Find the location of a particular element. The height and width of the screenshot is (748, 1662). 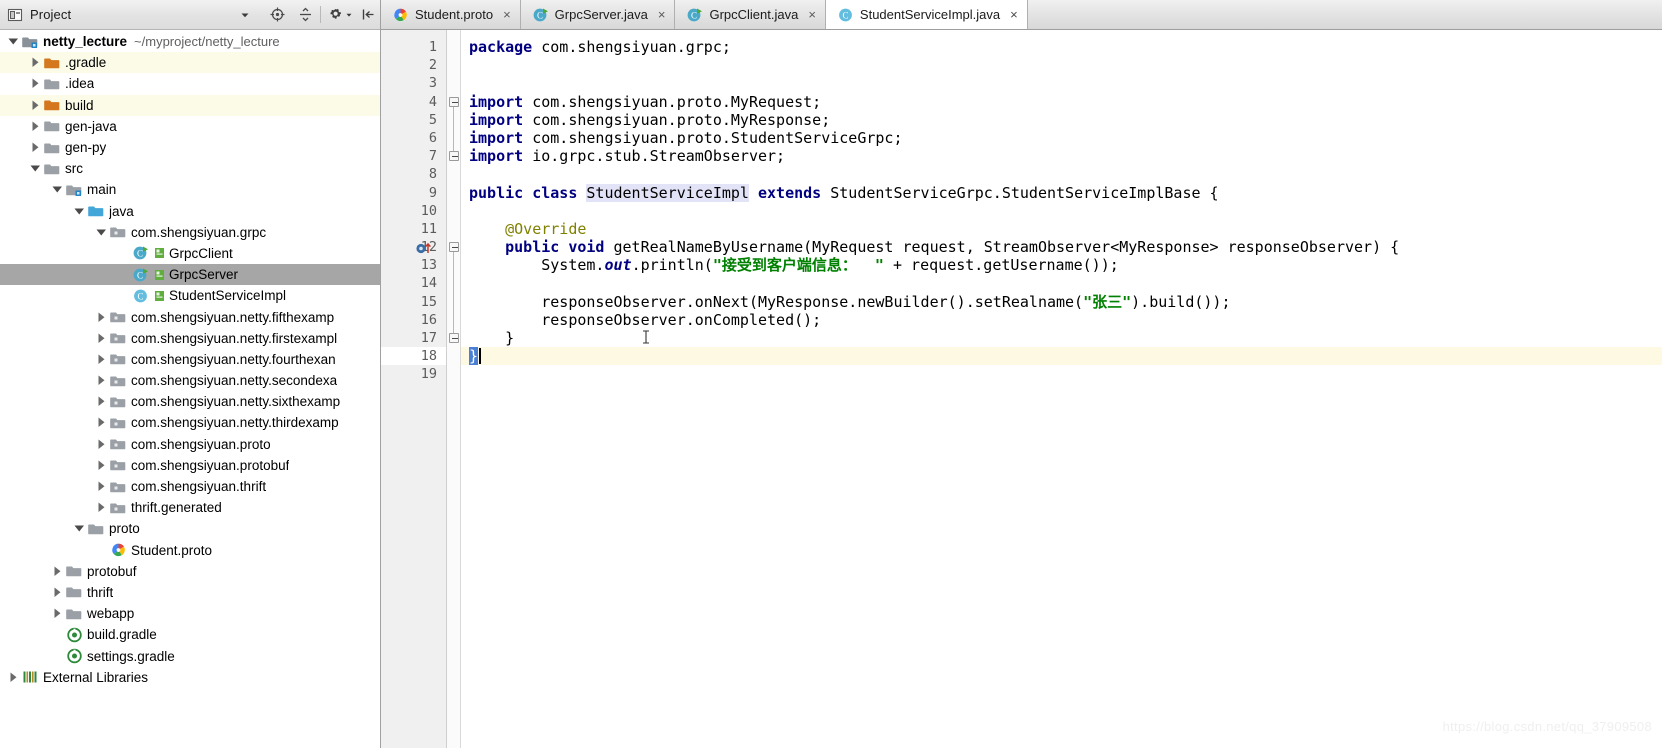

code-line: responseObserver.onCompleted(); is located at coordinates (1061, 320).